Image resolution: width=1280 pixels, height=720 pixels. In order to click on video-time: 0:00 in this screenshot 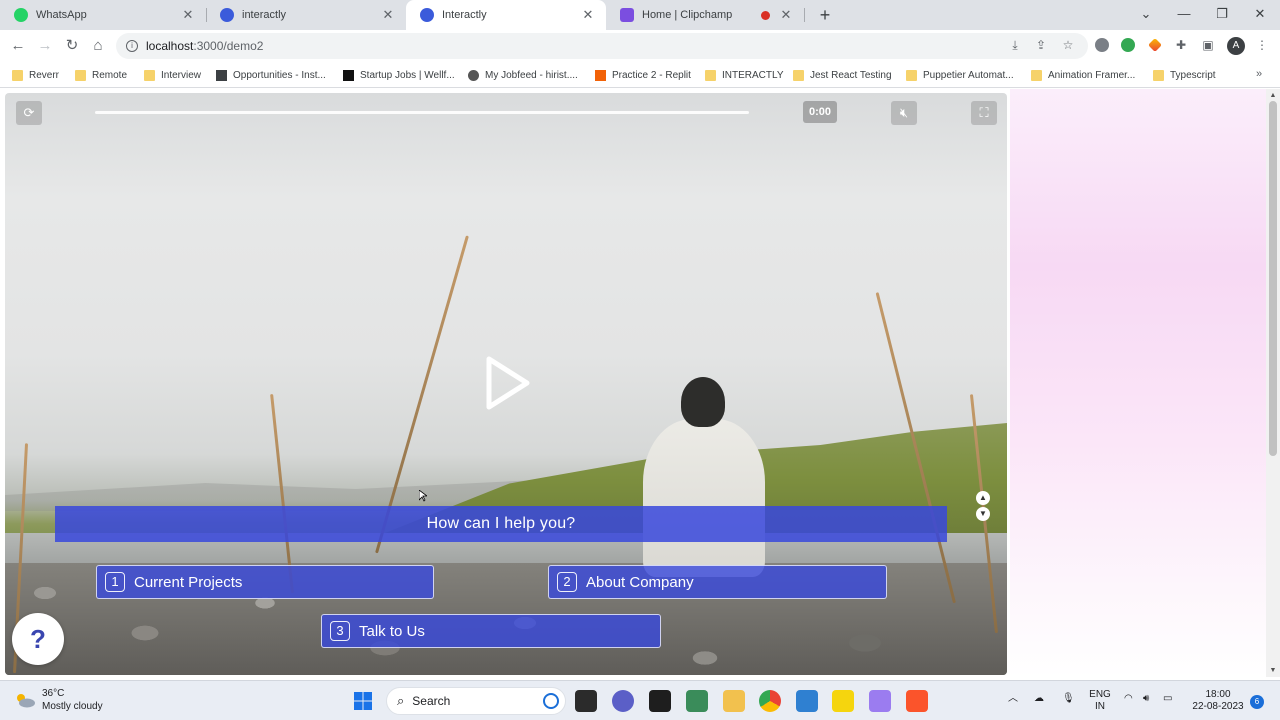, I will do `click(820, 112)`.